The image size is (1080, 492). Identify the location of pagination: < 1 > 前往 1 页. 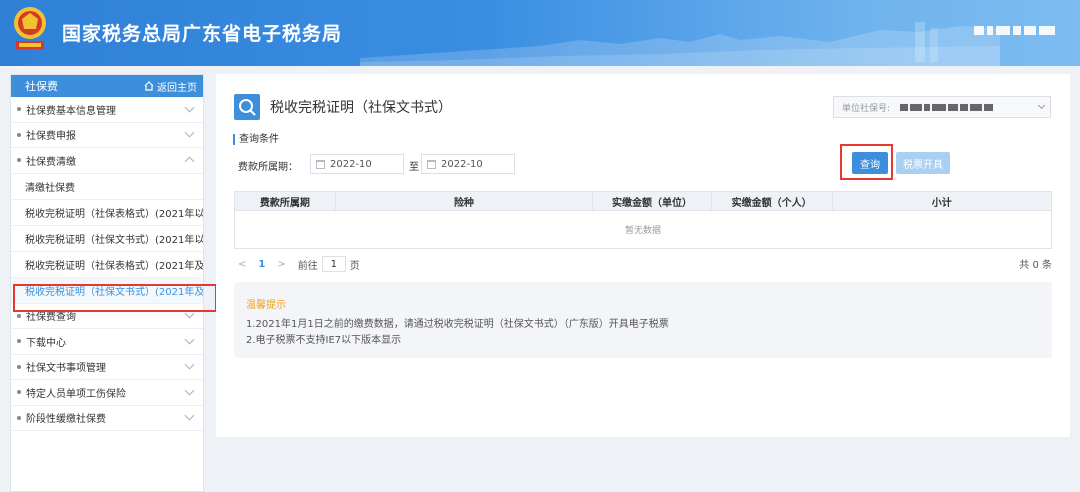
(299, 264).